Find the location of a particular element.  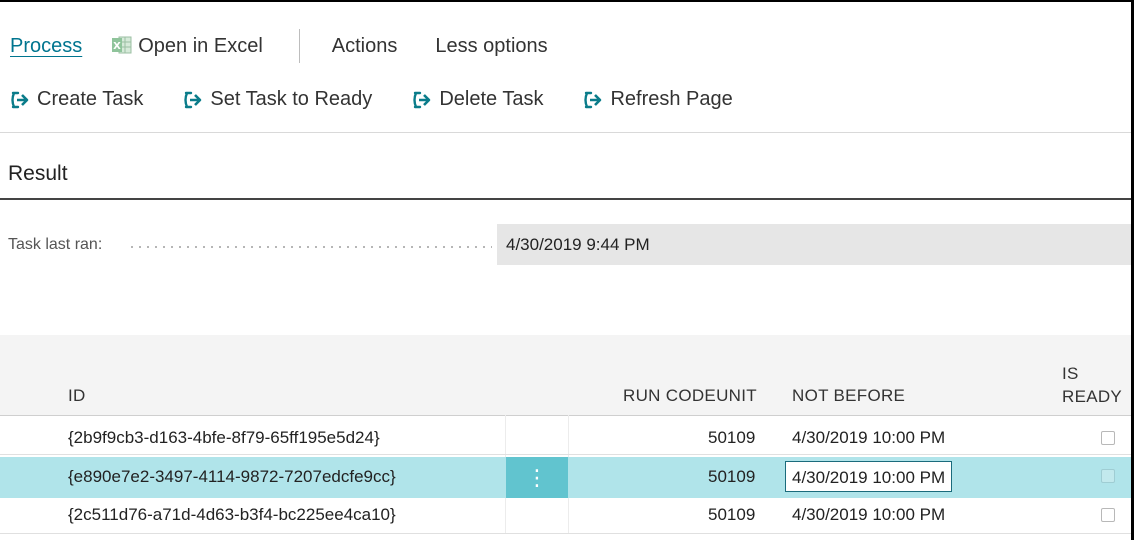

tab-divider is located at coordinates (299, 46).